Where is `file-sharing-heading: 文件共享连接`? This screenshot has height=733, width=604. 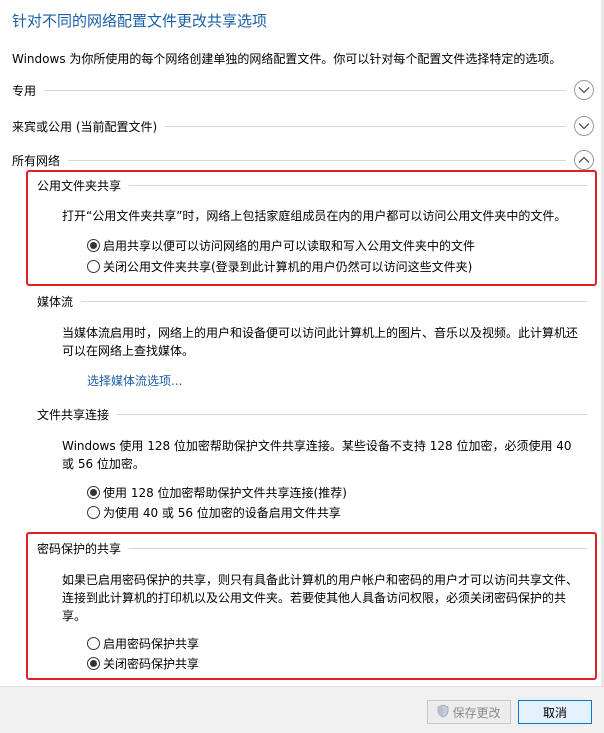
file-sharing-heading: 文件共享连接 is located at coordinates (312, 414).